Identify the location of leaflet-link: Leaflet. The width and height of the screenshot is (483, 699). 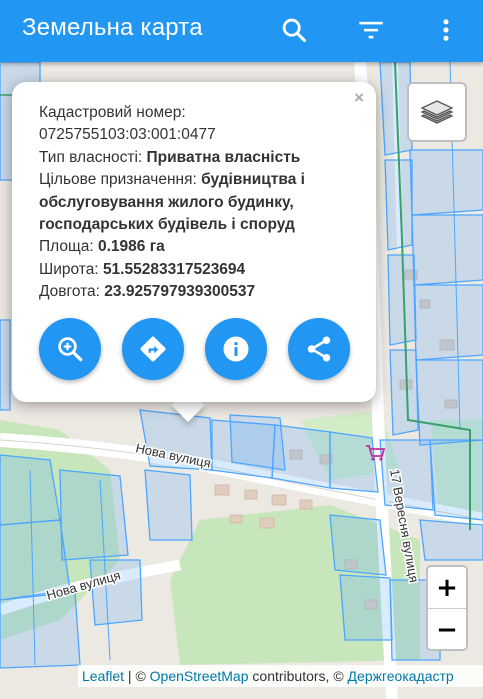
(103, 676).